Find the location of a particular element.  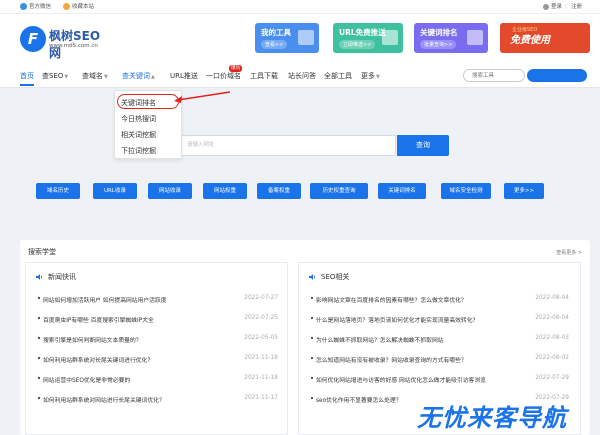

chevron-up-icon: ▲ is located at coordinates (153, 77).